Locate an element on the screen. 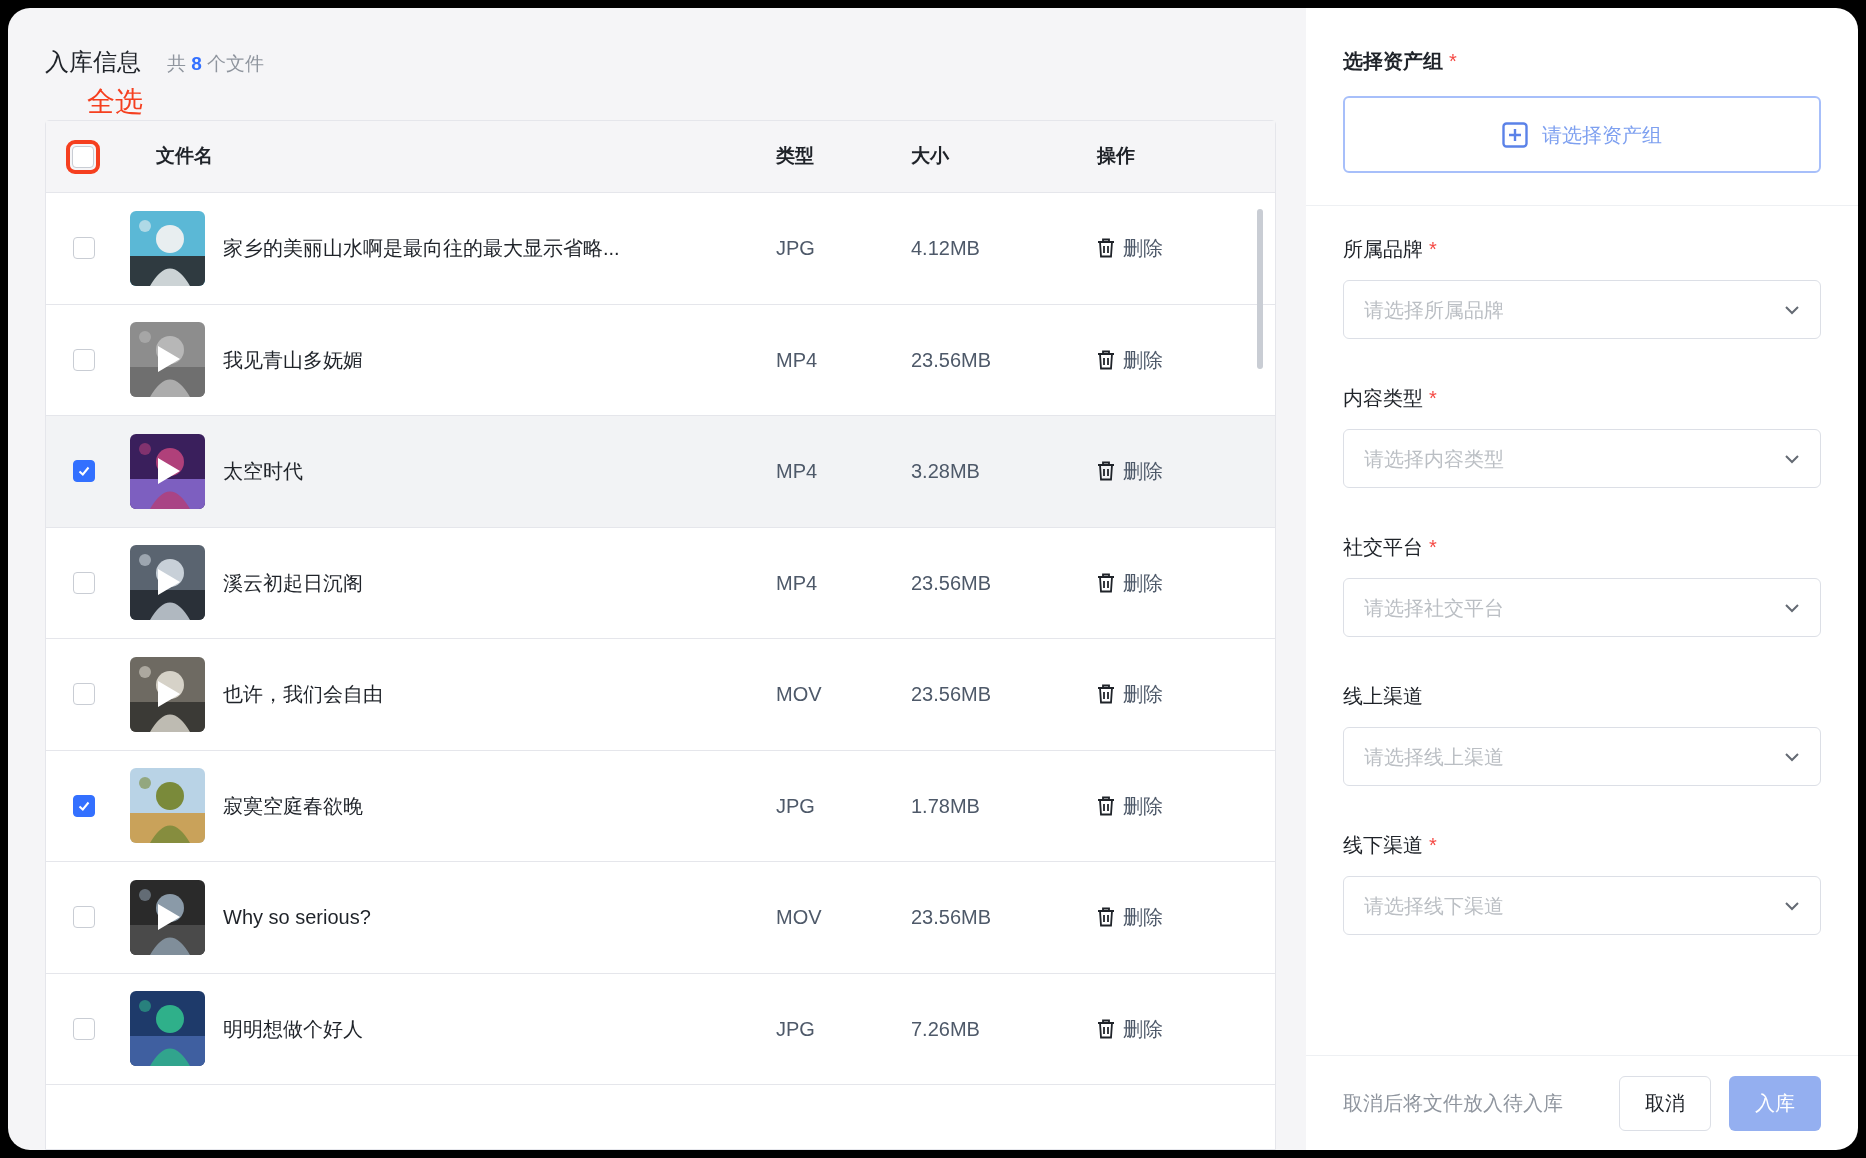 The width and height of the screenshot is (1866, 1158). file-name: 溪云初起日沉阁 is located at coordinates (293, 583).